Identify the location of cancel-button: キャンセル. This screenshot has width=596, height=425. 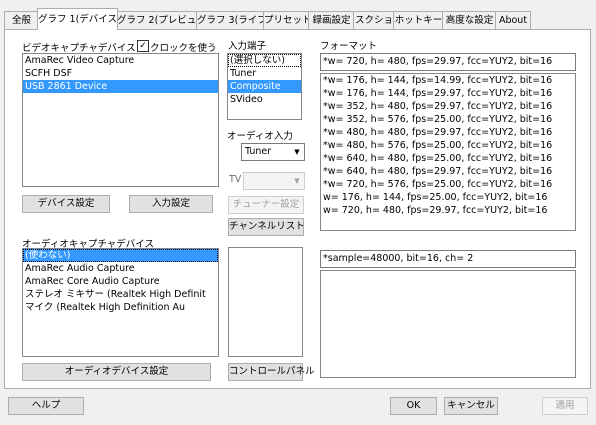
(471, 406).